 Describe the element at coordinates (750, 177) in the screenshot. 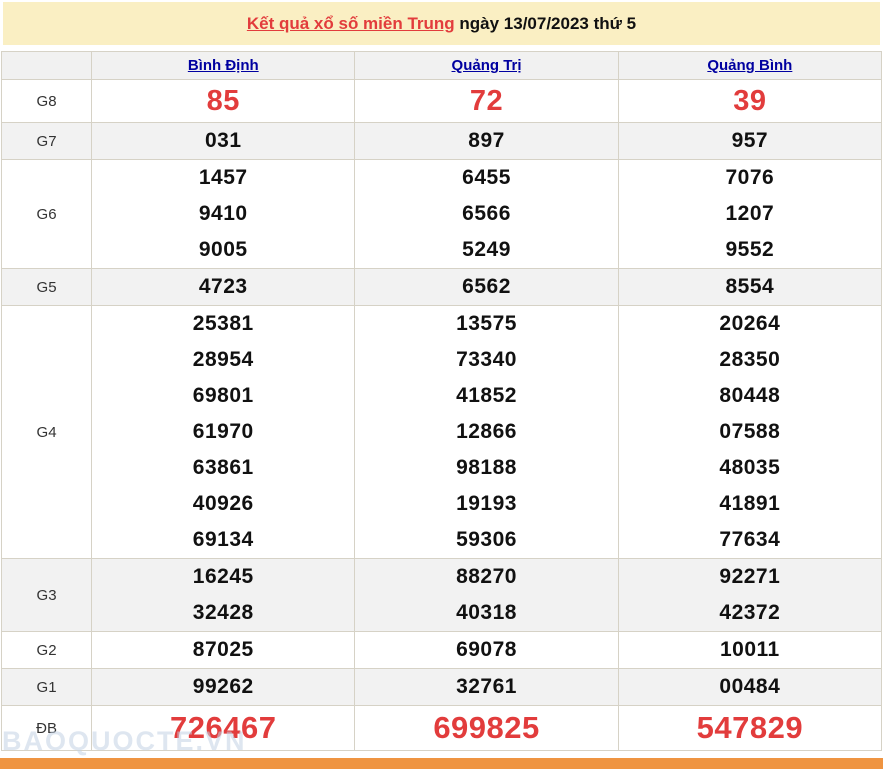

I see `result-number: 7076` at that location.